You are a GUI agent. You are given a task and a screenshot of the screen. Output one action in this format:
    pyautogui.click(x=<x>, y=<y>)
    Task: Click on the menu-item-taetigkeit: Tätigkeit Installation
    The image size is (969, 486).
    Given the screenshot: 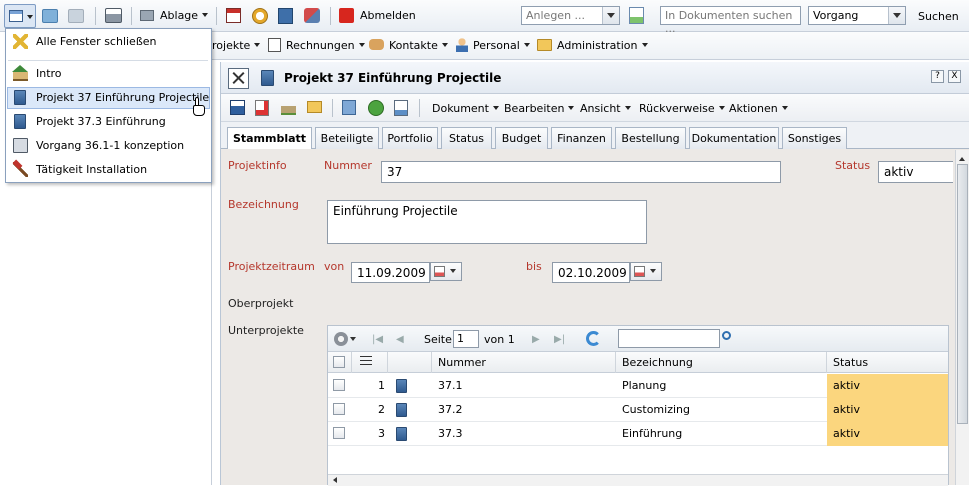 What is the action you would take?
    pyautogui.click(x=108, y=170)
    